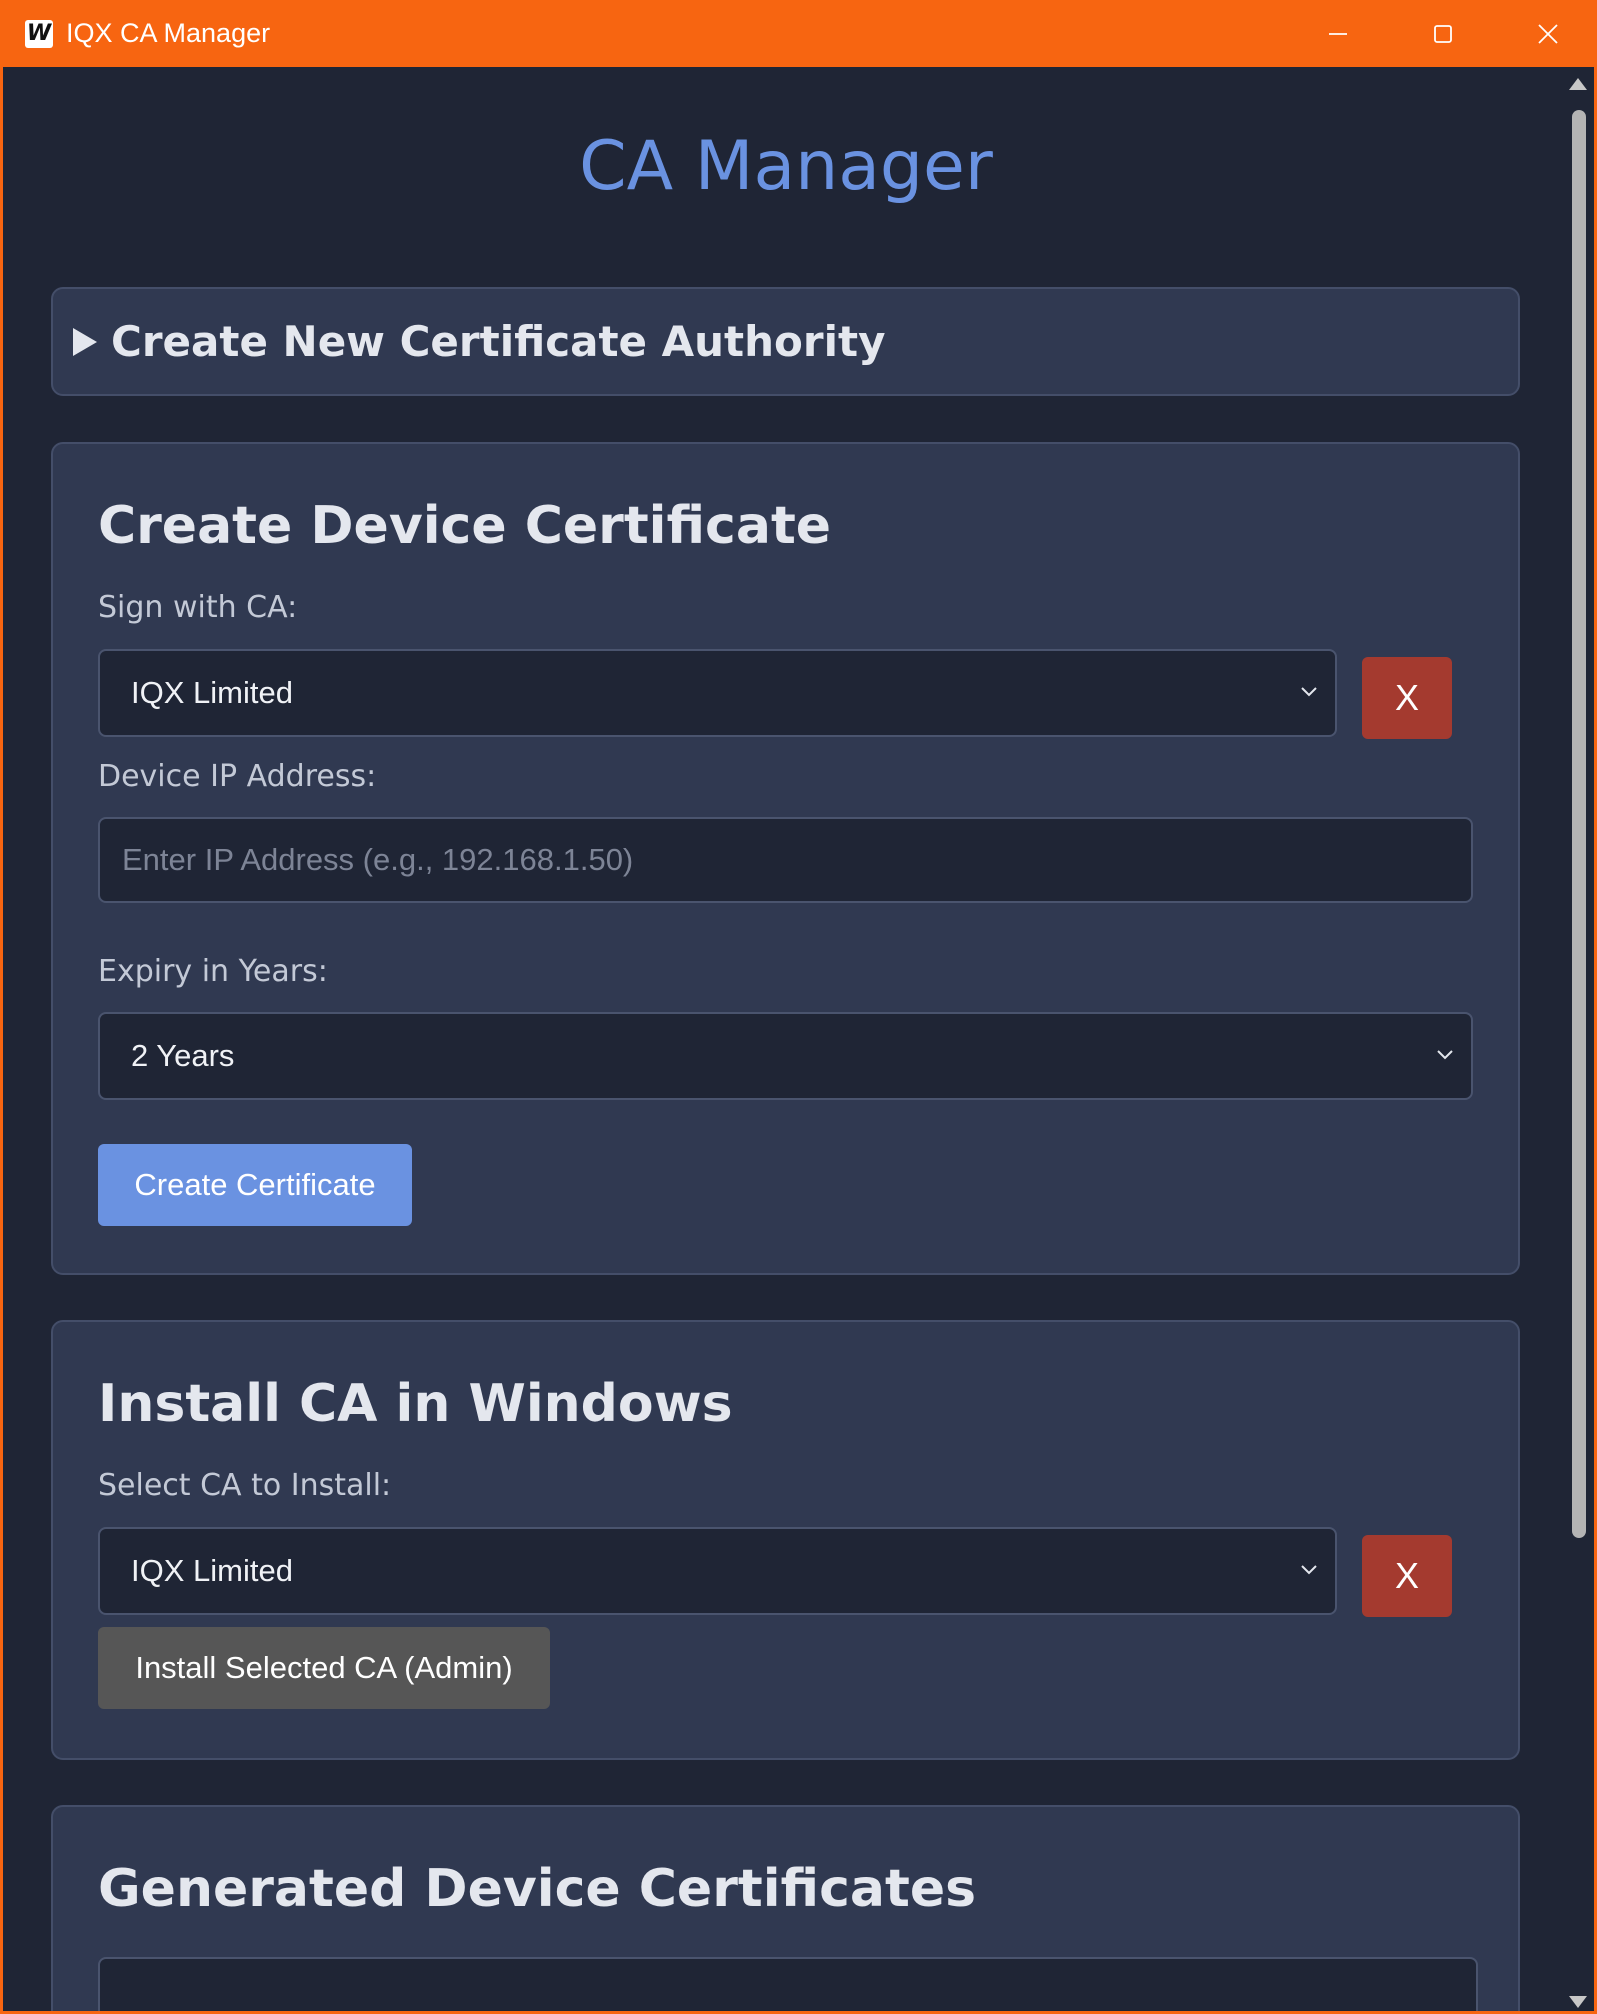 The height and width of the screenshot is (2014, 1597). What do you see at coordinates (1579, 824) in the screenshot?
I see `scroll-thumb` at bounding box center [1579, 824].